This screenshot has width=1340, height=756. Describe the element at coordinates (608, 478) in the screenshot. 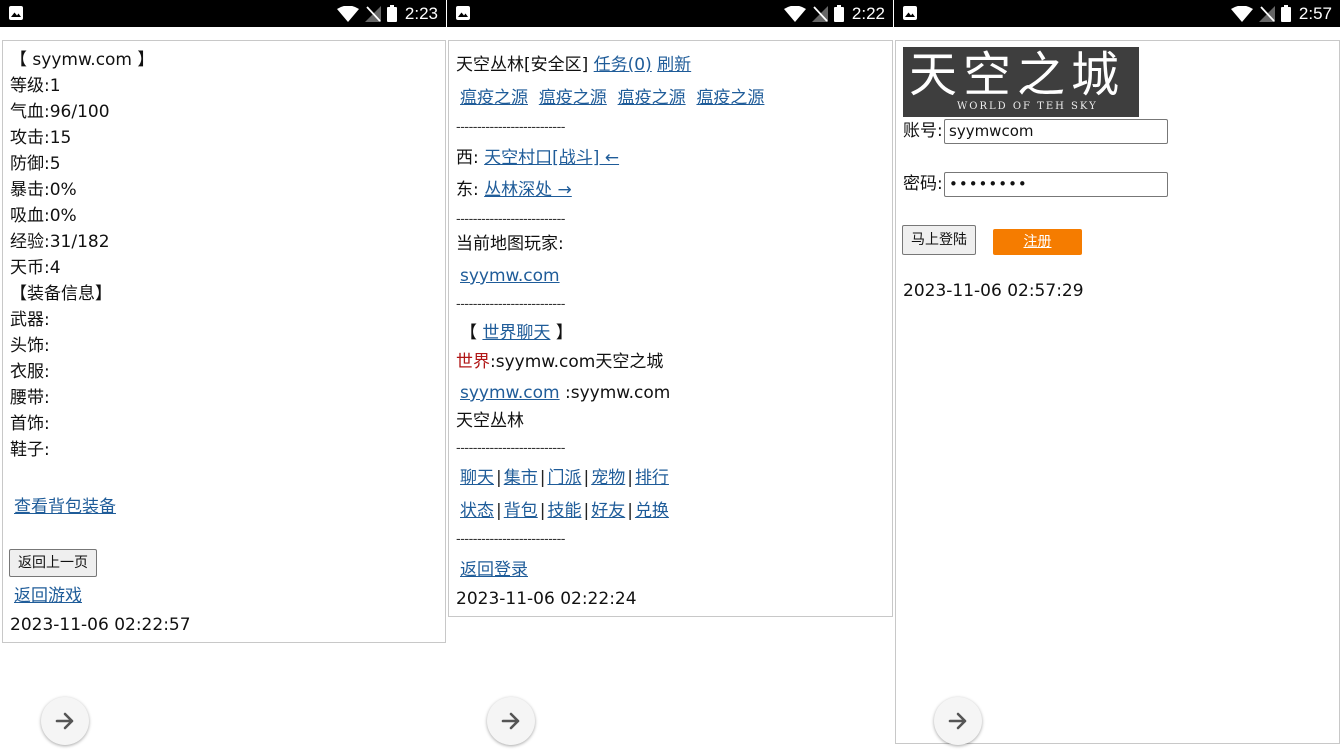

I see `menu-pet: 宠物` at that location.